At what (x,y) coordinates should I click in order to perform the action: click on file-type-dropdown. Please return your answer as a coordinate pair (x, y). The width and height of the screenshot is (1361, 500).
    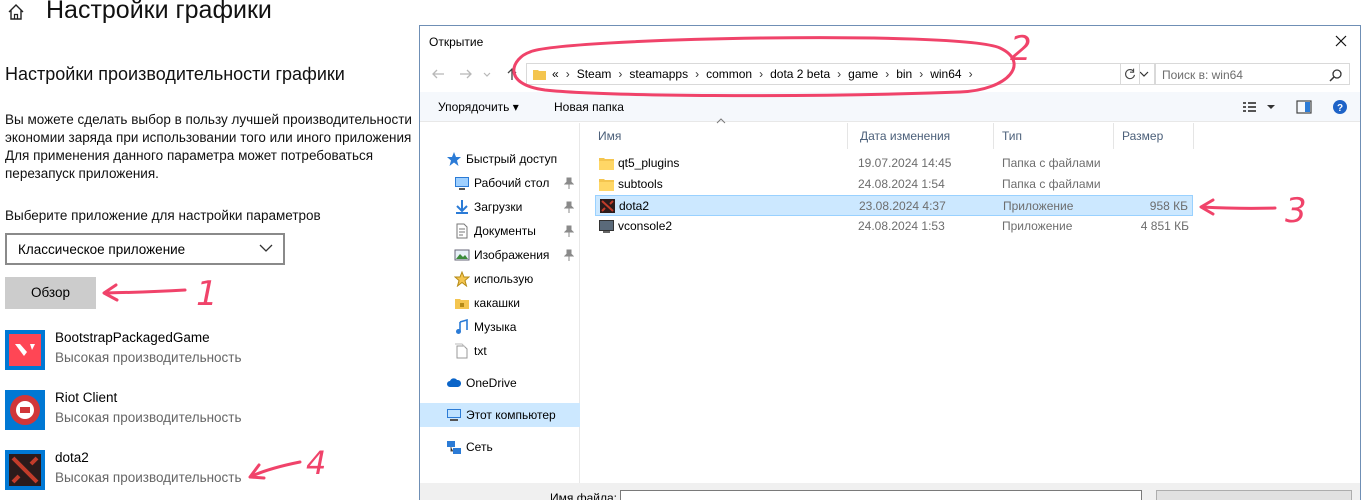
    Looking at the image, I should click on (1254, 495).